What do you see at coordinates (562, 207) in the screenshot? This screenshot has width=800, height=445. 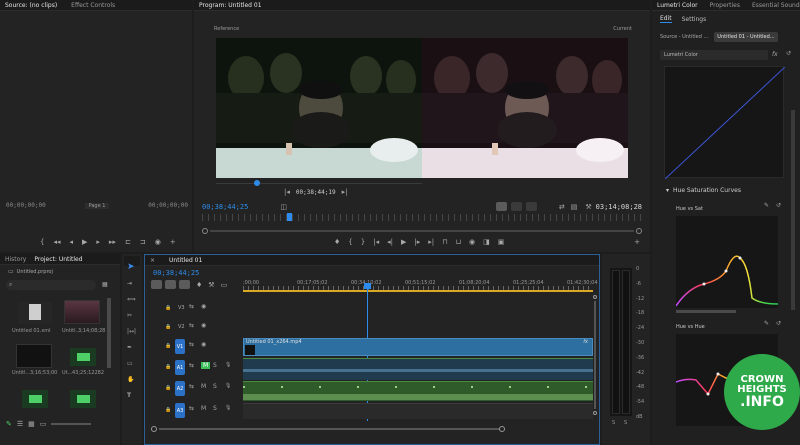 I see `swap-icon: ⇄` at bounding box center [562, 207].